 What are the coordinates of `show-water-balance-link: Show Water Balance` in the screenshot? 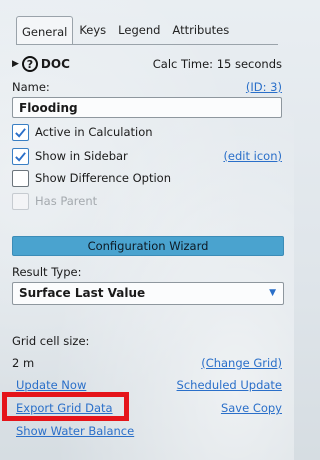 It's located at (75, 431).